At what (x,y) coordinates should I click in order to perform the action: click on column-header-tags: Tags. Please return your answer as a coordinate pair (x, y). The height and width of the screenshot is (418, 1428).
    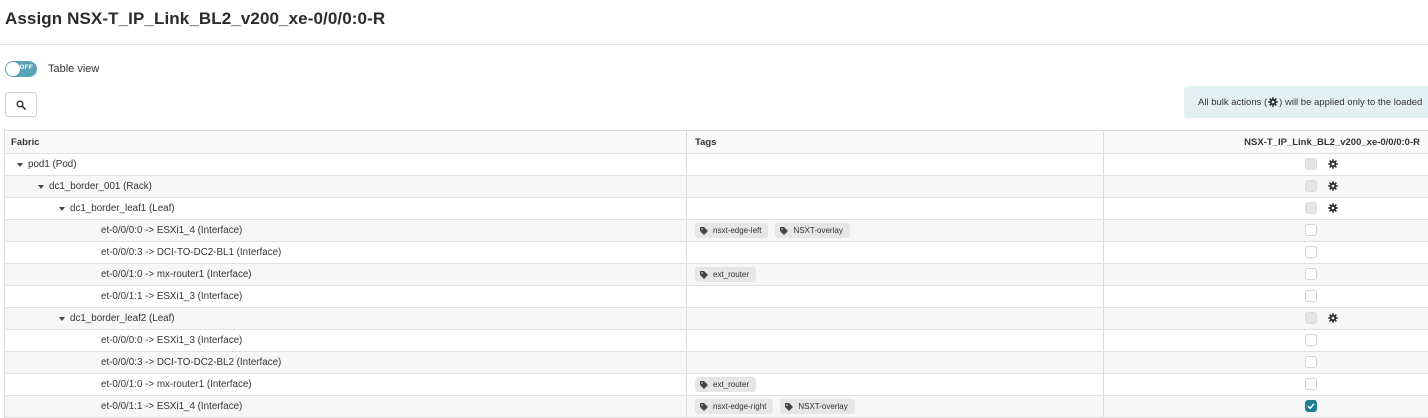
    Looking at the image, I should click on (895, 142).